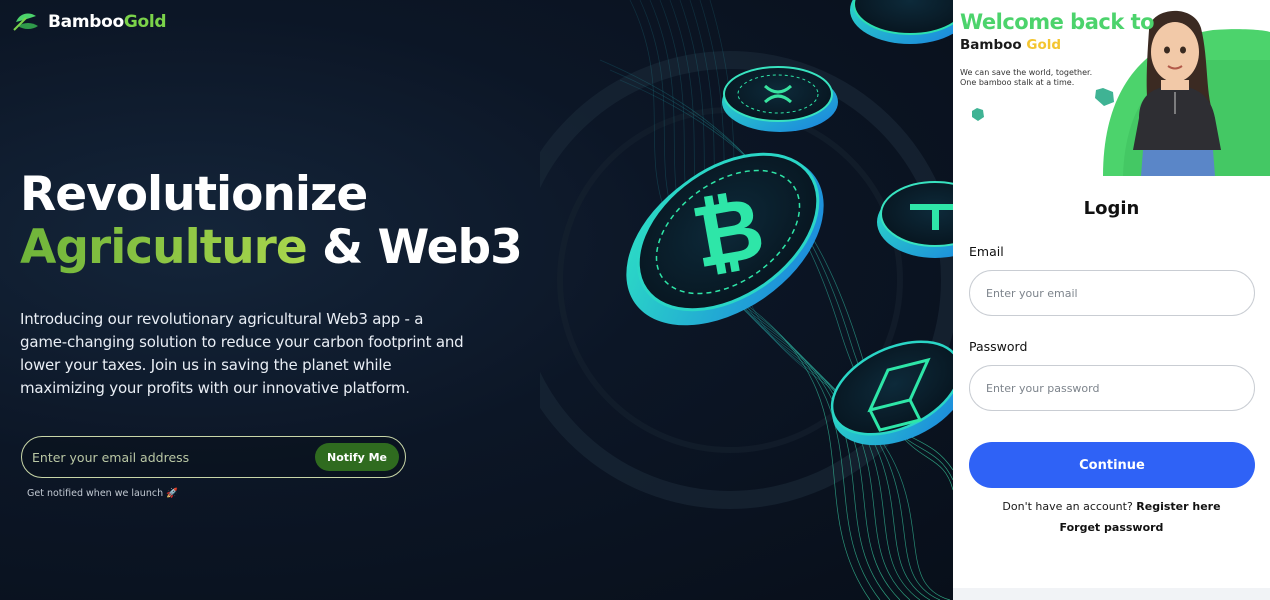 This screenshot has width=1270, height=600. What do you see at coordinates (915, 219) in the screenshot?
I see `tether-coin-right` at bounding box center [915, 219].